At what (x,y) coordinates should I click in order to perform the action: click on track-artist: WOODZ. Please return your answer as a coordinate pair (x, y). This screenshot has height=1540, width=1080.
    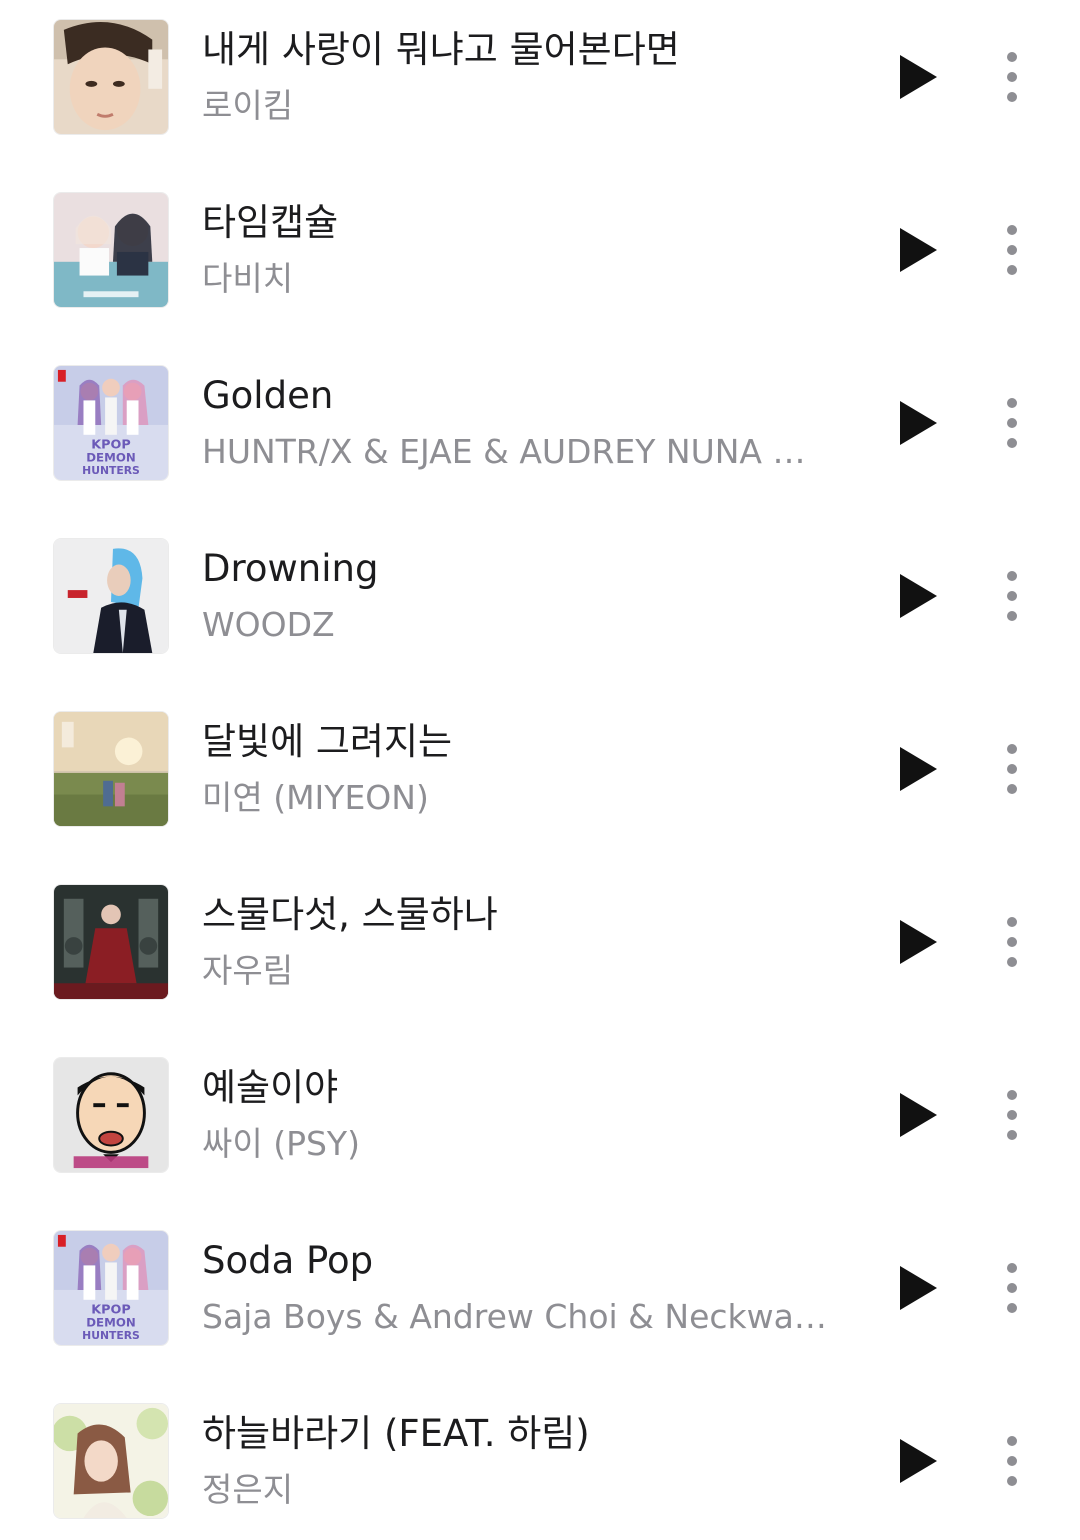
    Looking at the image, I should click on (268, 624).